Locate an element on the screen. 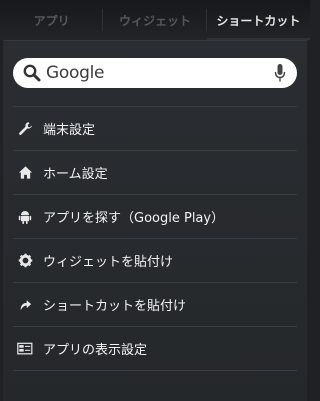 This screenshot has height=401, width=320. menu-item-label: アプリを探す（Google Play） is located at coordinates (134, 218).